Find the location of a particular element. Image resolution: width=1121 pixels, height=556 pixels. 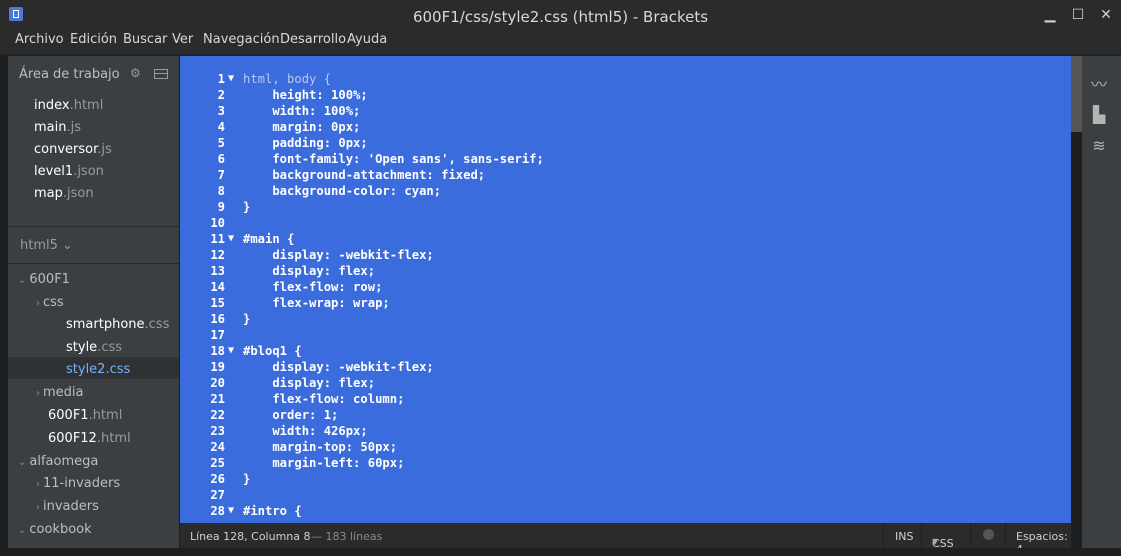

menu-ayuda: Ayuda is located at coordinates (367, 39).